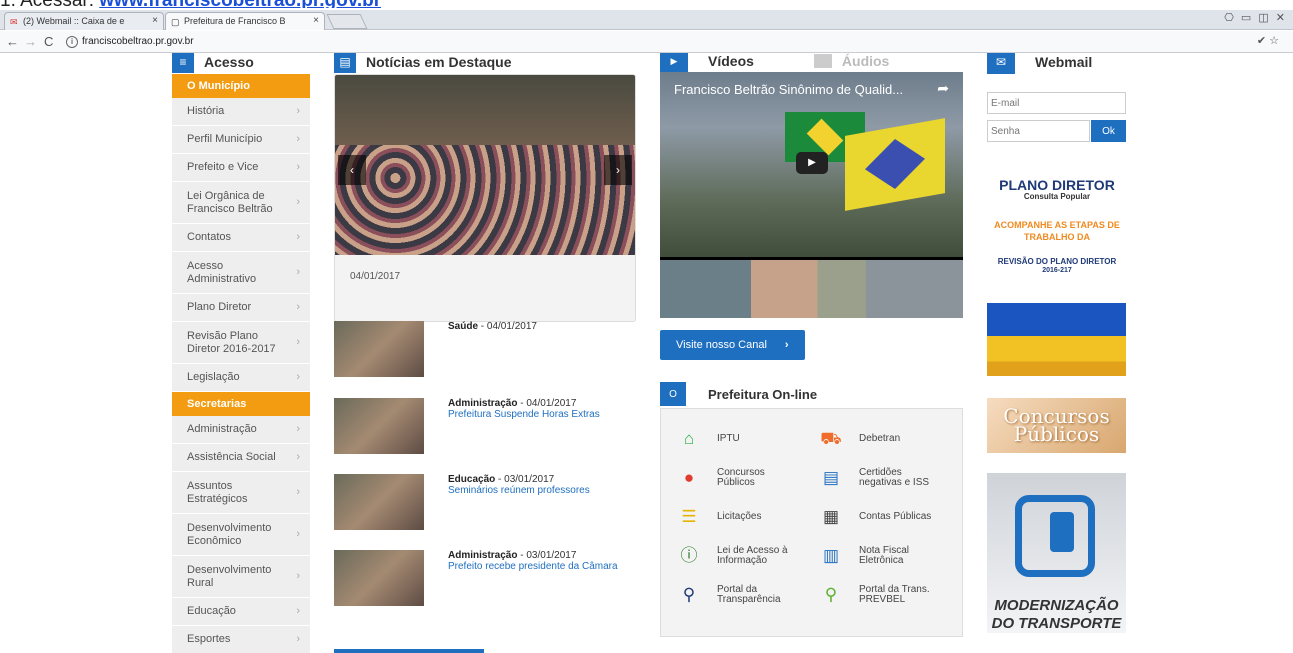 Image resolution: width=1293 pixels, height=653 pixels. What do you see at coordinates (525, 479) in the screenshot?
I see `news-date: - 03/01/2017` at bounding box center [525, 479].